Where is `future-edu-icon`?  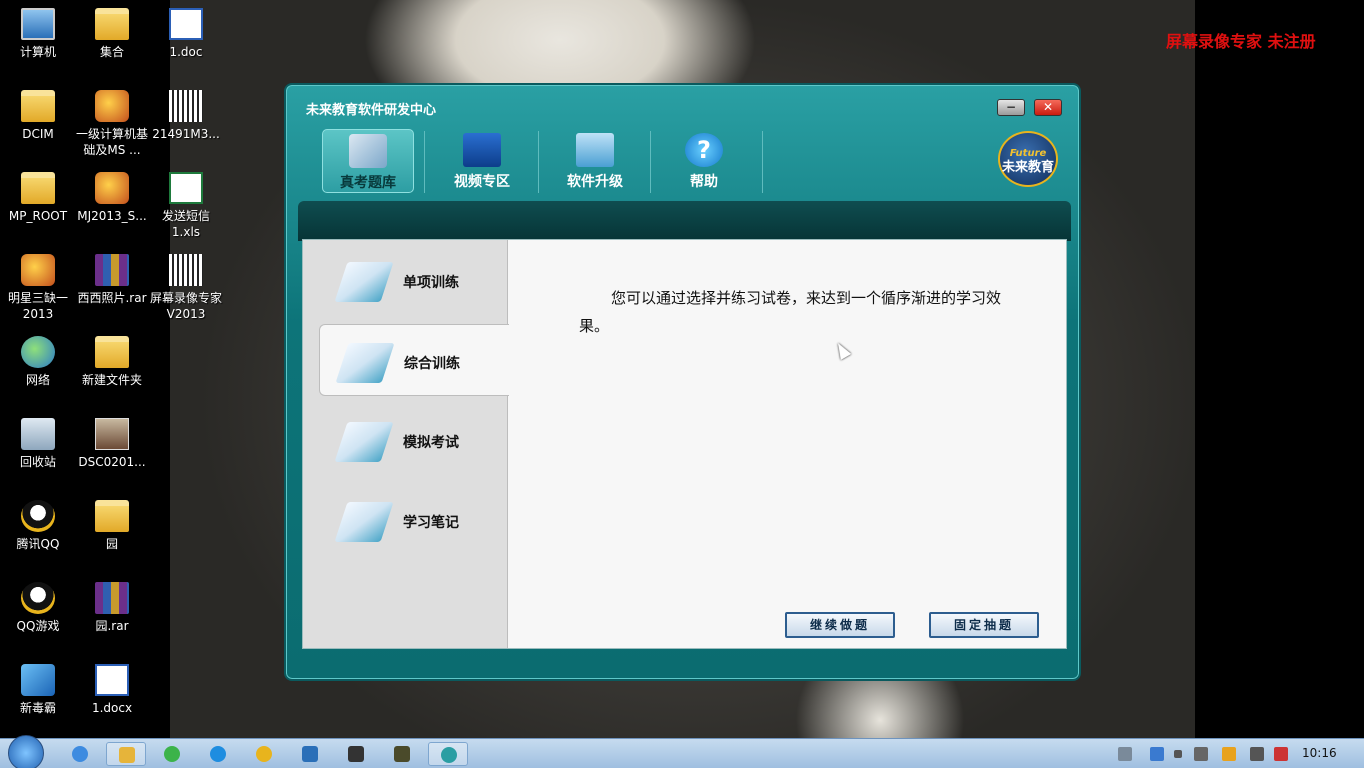
future-edu-icon is located at coordinates (449, 755).